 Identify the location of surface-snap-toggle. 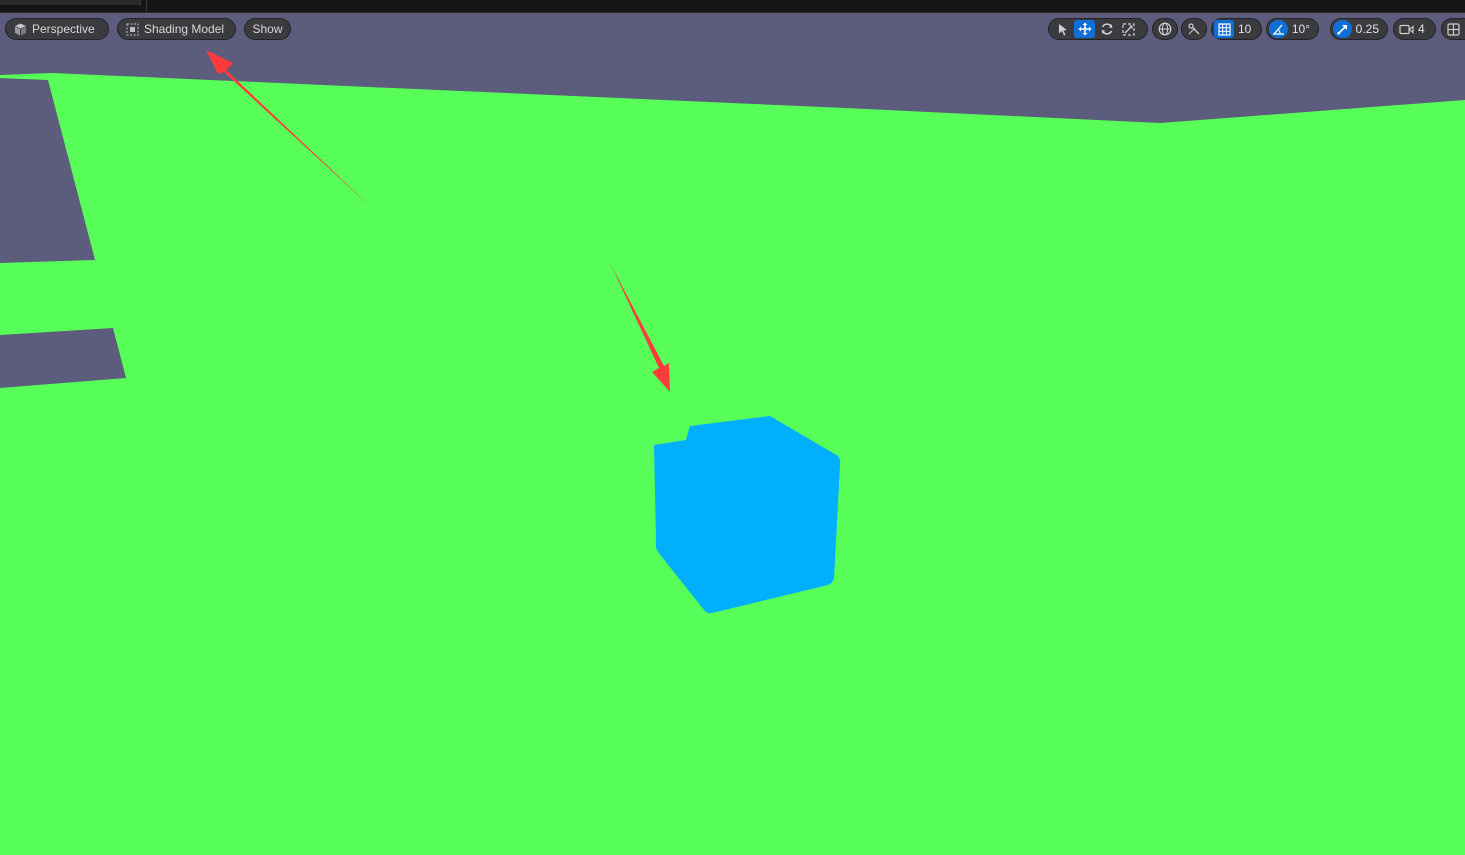
(1194, 29).